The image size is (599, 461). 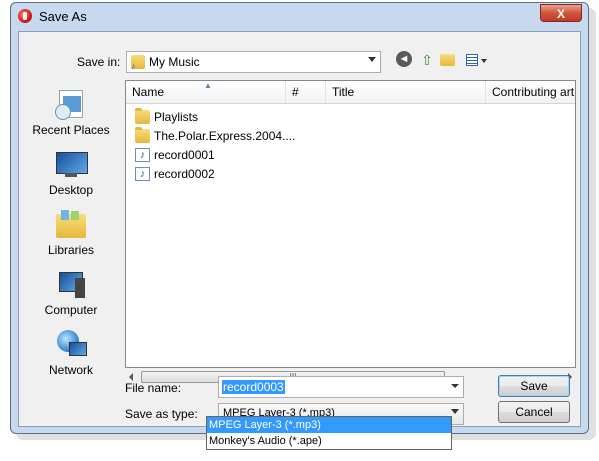 I want to click on libraries-label: Libraries, so click(x=71, y=250).